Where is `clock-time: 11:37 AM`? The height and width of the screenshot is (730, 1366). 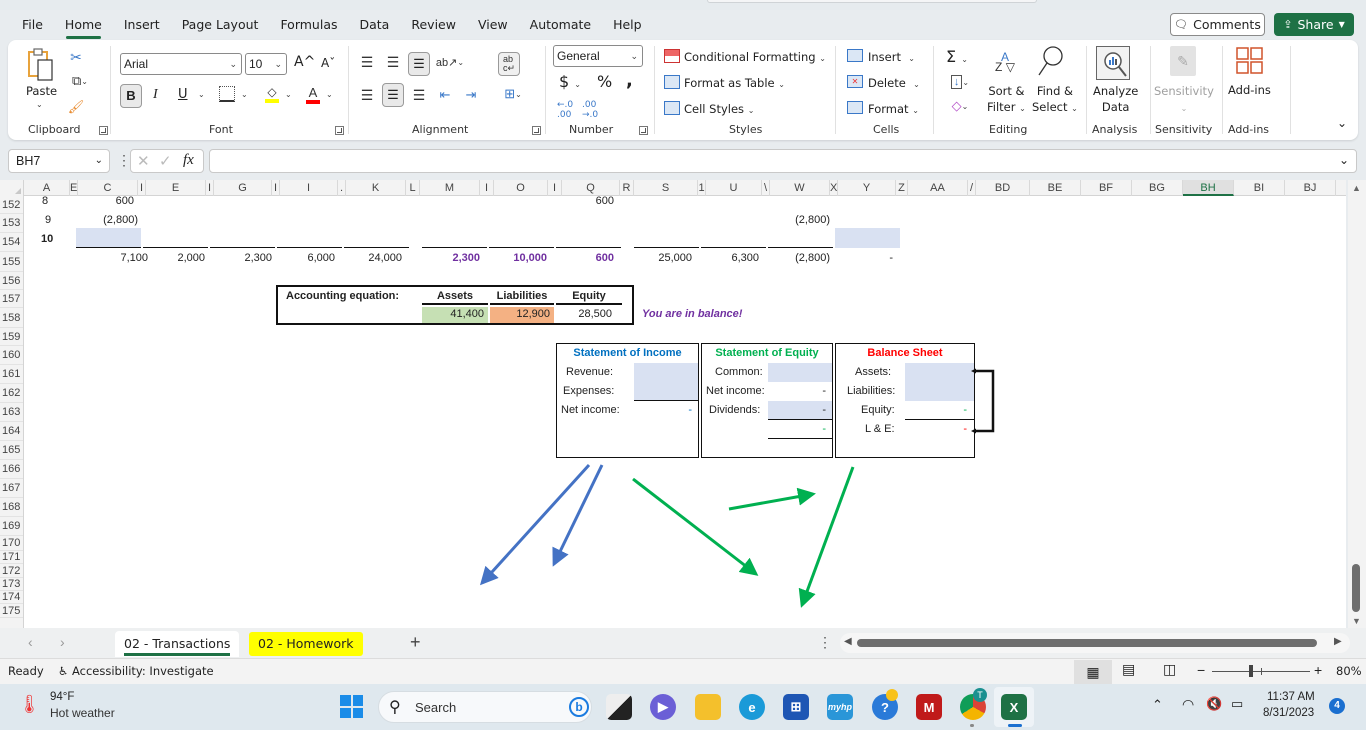
clock-time: 11:37 AM is located at coordinates (1291, 697).